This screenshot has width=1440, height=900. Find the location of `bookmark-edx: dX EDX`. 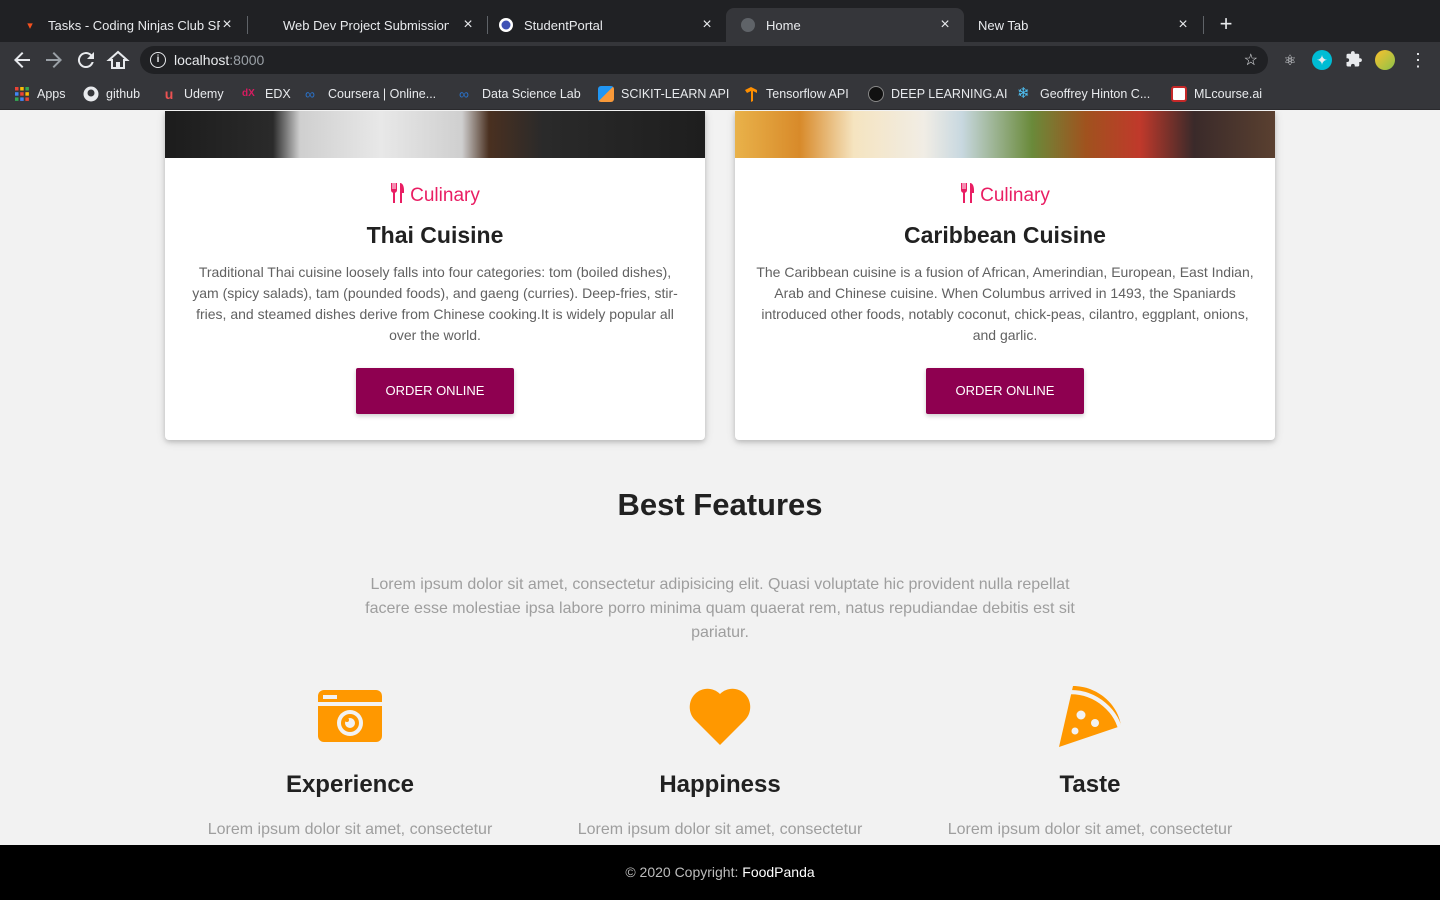

bookmark-edx: dX EDX is located at coordinates (266, 94).